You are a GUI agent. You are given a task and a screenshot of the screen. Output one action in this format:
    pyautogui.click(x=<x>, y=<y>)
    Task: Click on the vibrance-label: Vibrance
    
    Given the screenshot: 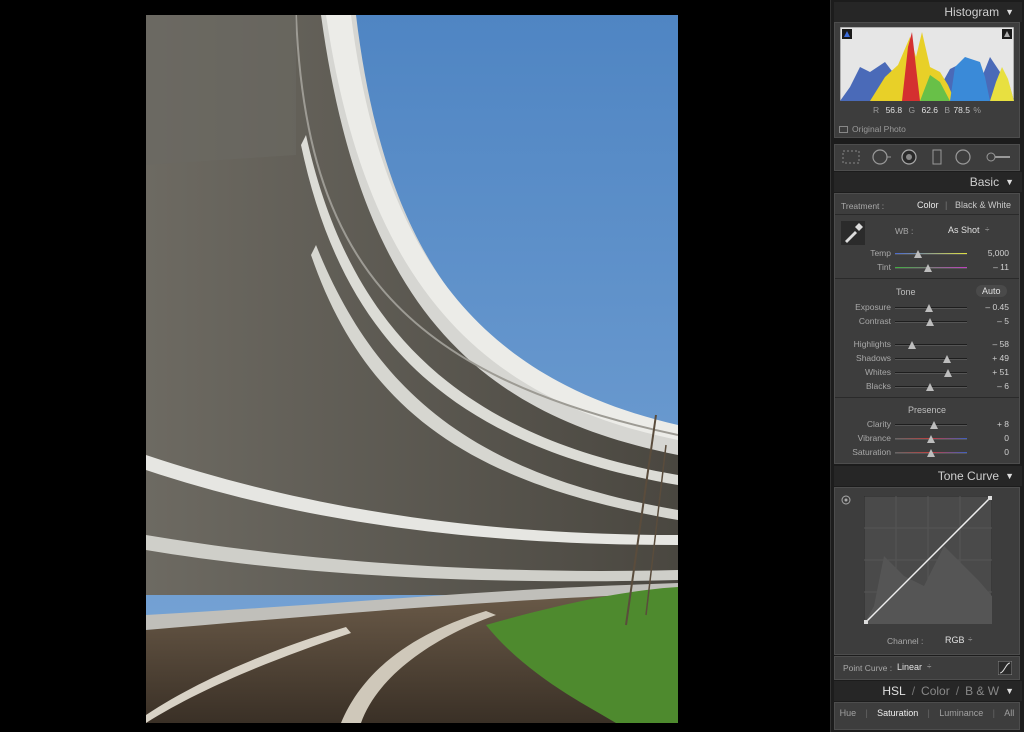 What is the action you would take?
    pyautogui.click(x=874, y=438)
    